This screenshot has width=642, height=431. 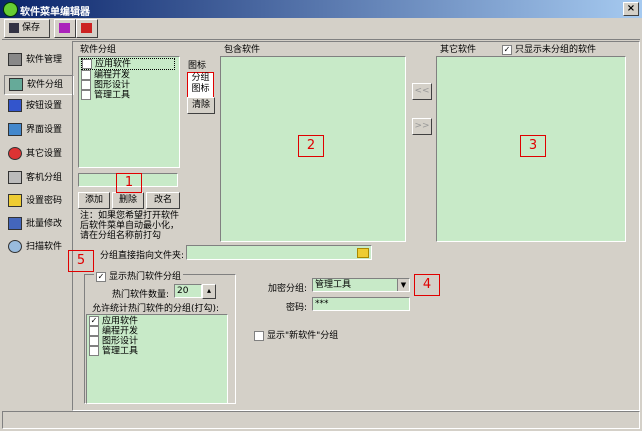 I want to click on encrypt-select: 管理工具 ▼, so click(x=361, y=285).